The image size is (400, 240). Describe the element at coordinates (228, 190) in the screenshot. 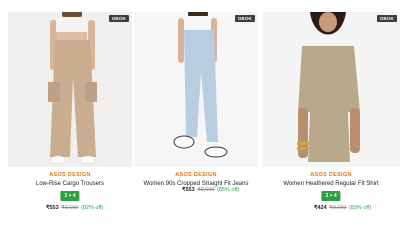

I see `price-discount: (85% off)` at that location.